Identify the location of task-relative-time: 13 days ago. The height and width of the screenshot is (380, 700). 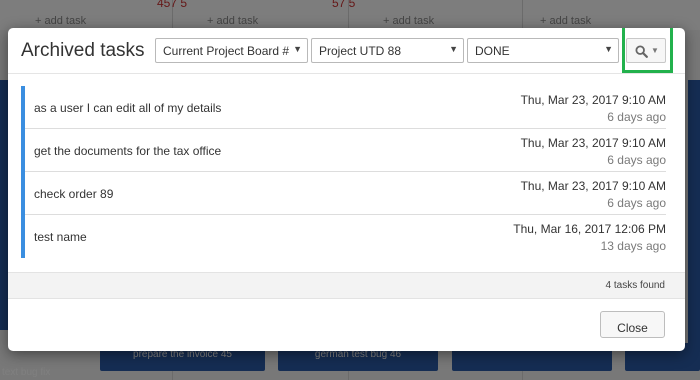
(633, 246).